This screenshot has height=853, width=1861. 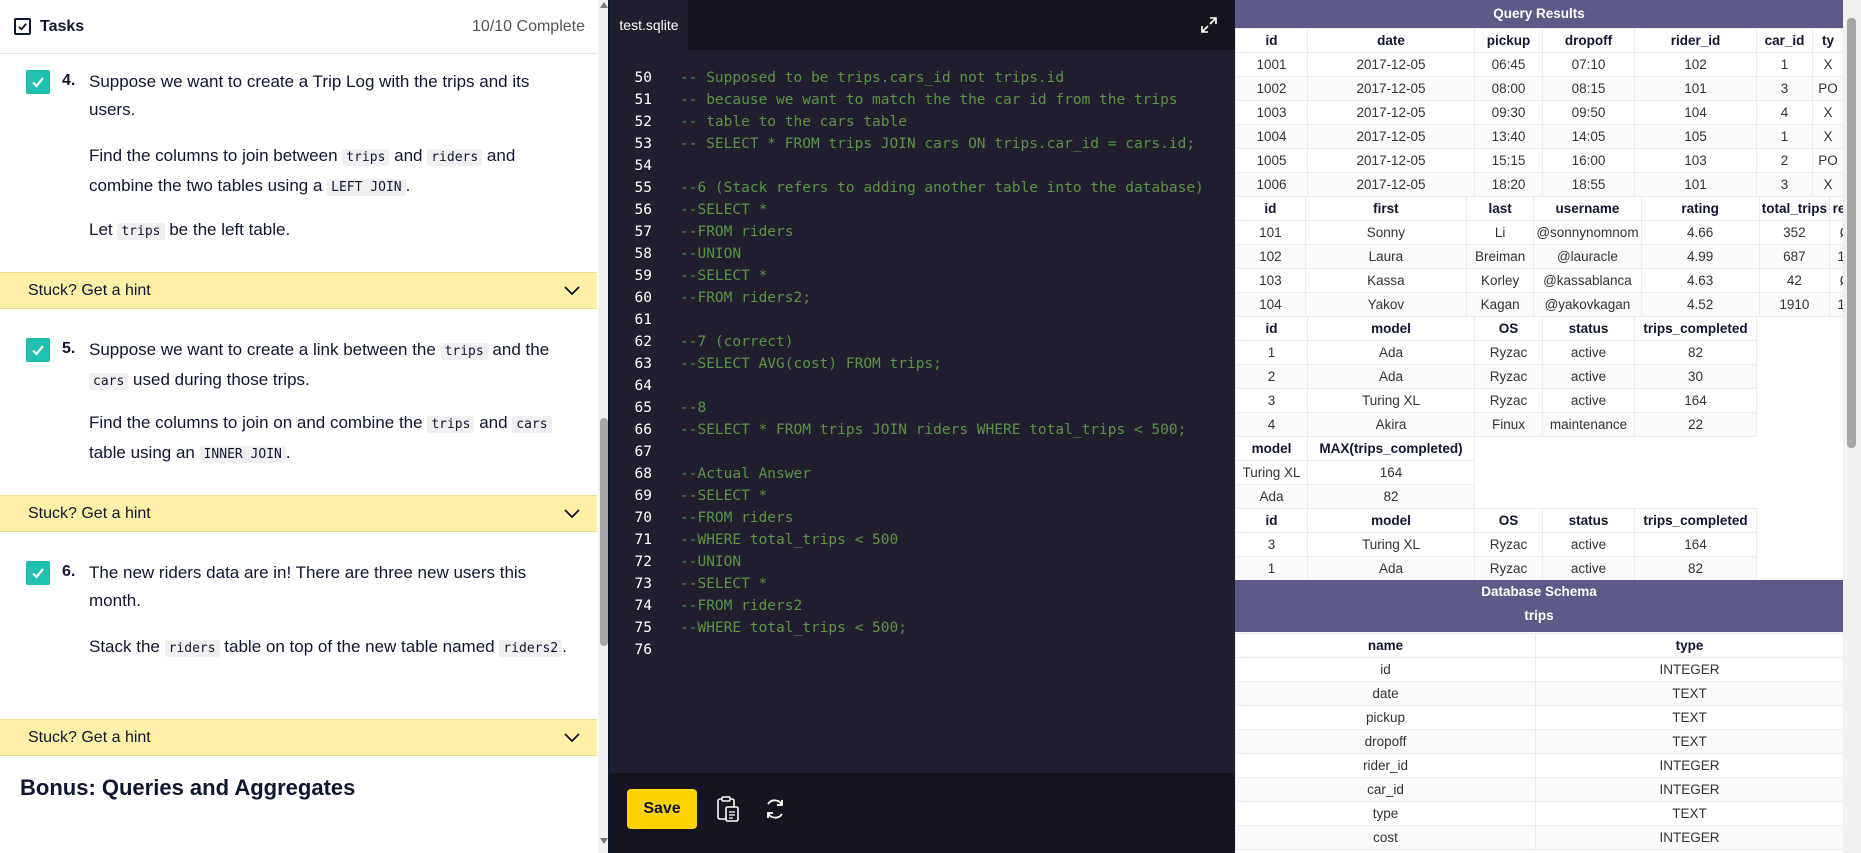 I want to click on tasks-header: Tasks 10/10 Complete, so click(x=298, y=27).